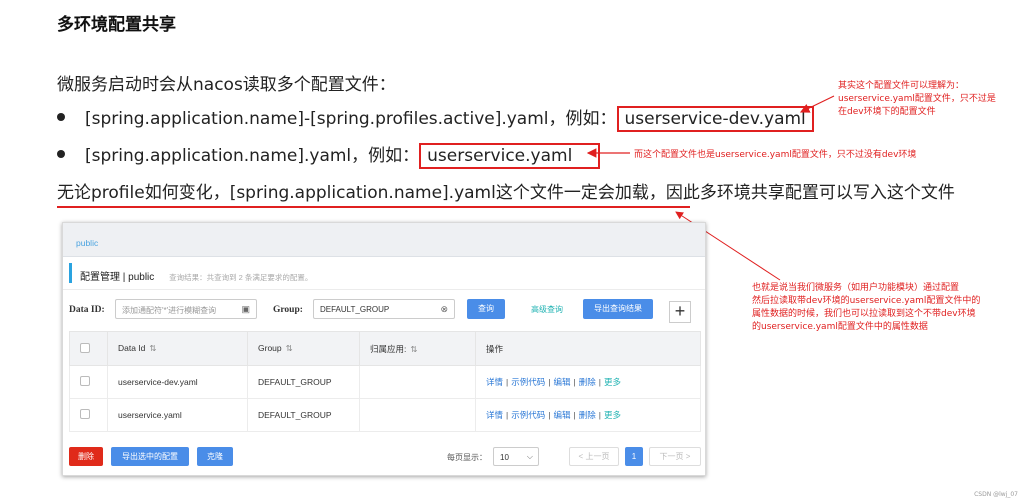 The image size is (1024, 502). Describe the element at coordinates (117, 277) in the screenshot. I see `page-title: 配置管理 | public` at that location.